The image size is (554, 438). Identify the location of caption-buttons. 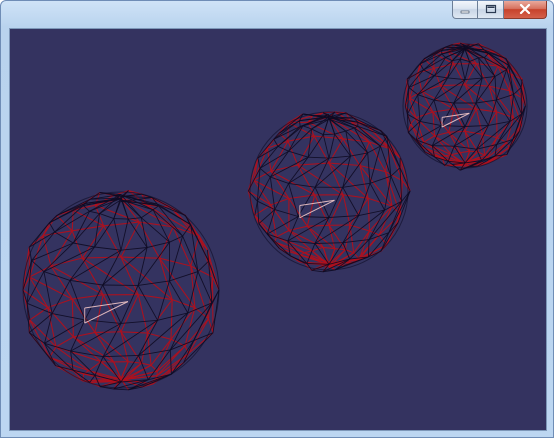
(499, 10).